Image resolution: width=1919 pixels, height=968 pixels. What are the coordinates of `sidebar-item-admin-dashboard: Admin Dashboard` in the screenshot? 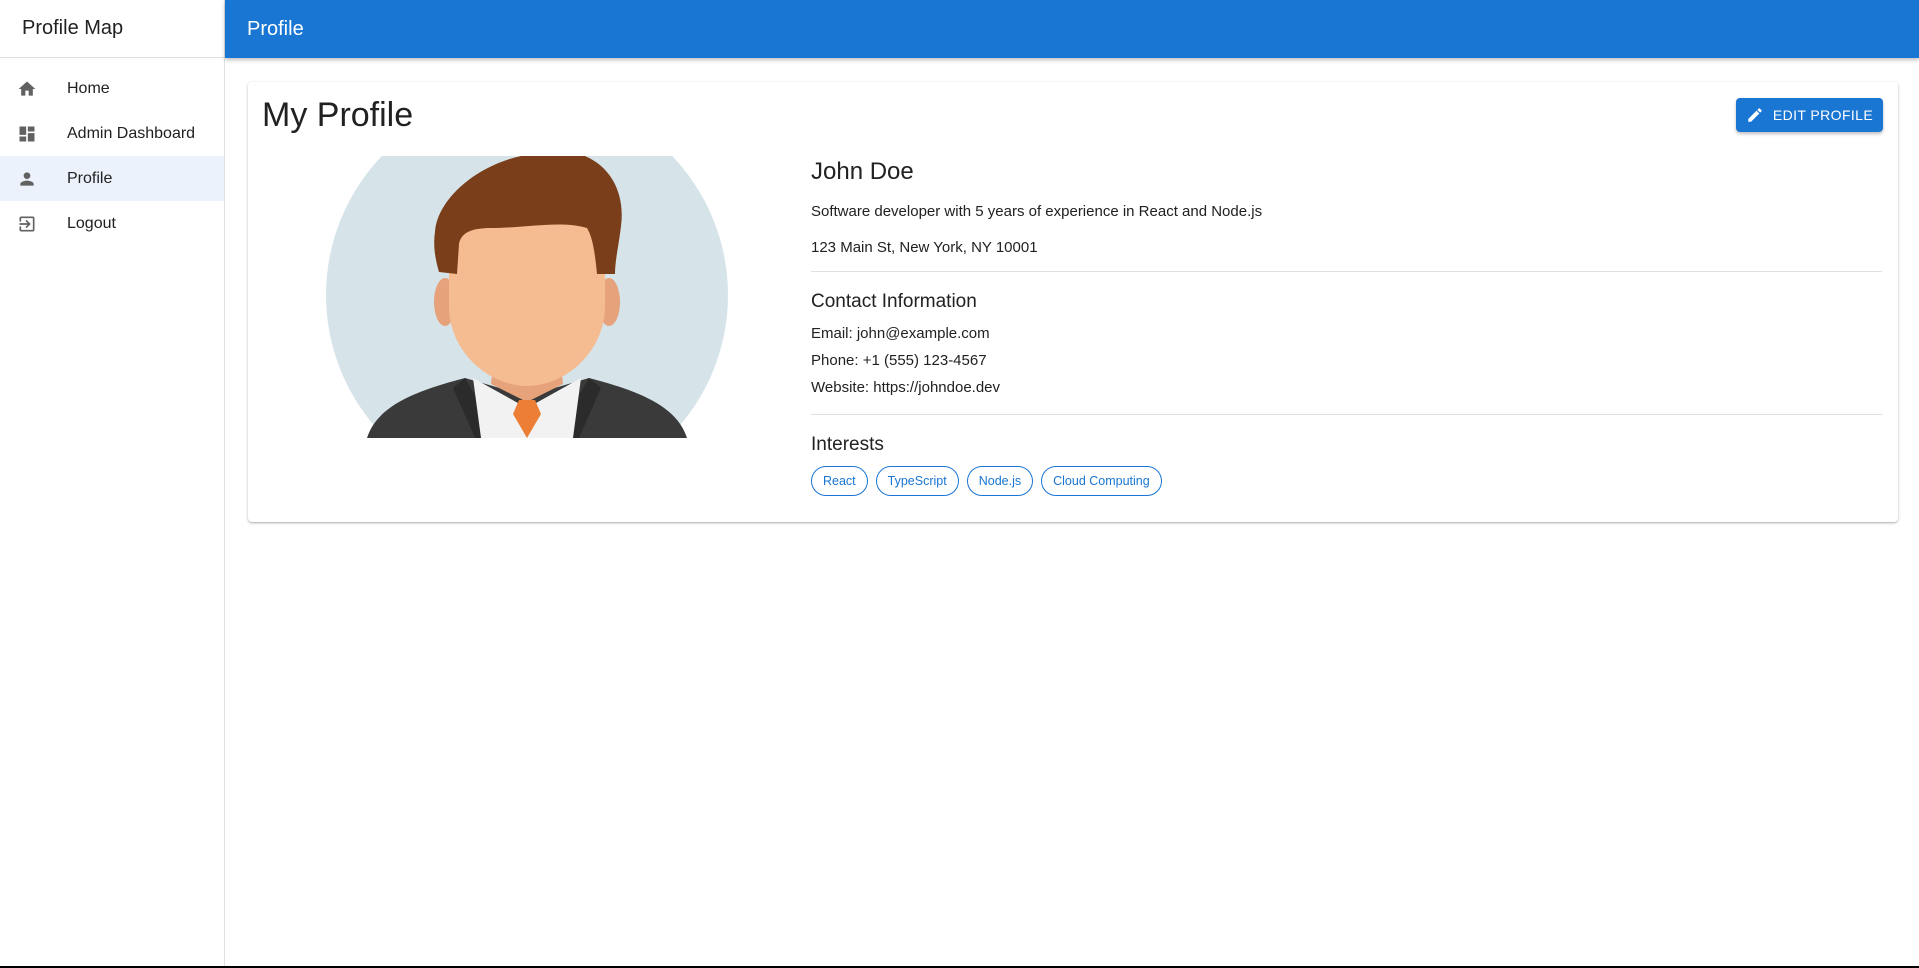 It's located at (112, 133).